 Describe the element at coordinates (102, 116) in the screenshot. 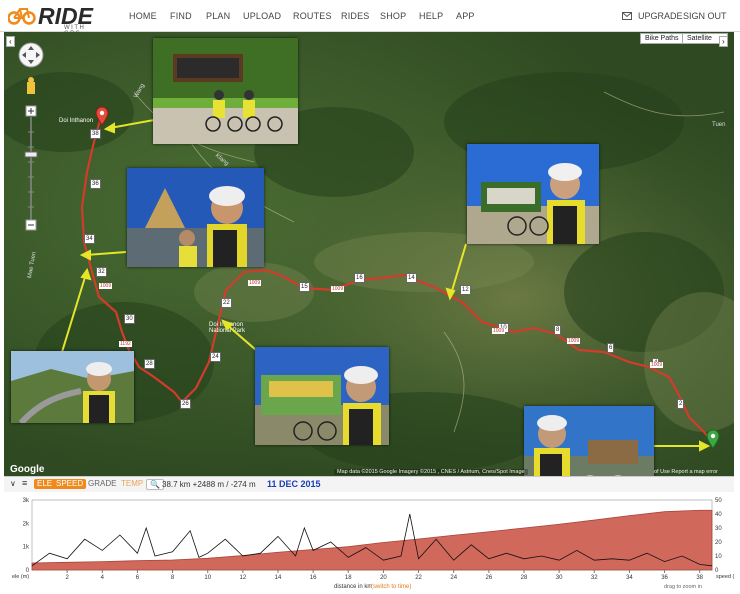

I see `start-pin-icon` at that location.